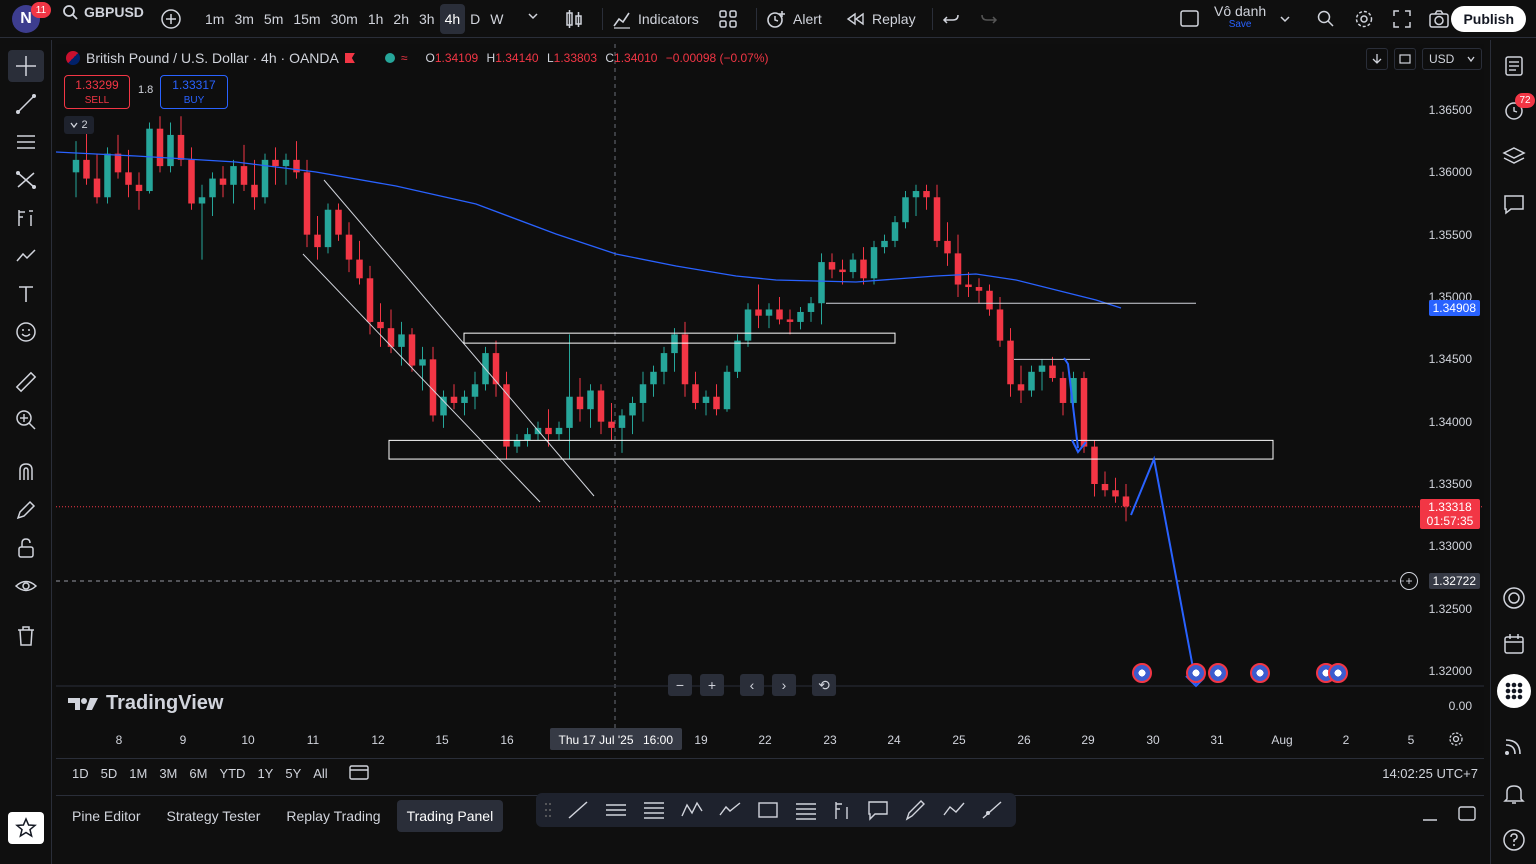 This screenshot has height=864, width=1536. I want to click on indicators-button: Indicators, so click(655, 19).